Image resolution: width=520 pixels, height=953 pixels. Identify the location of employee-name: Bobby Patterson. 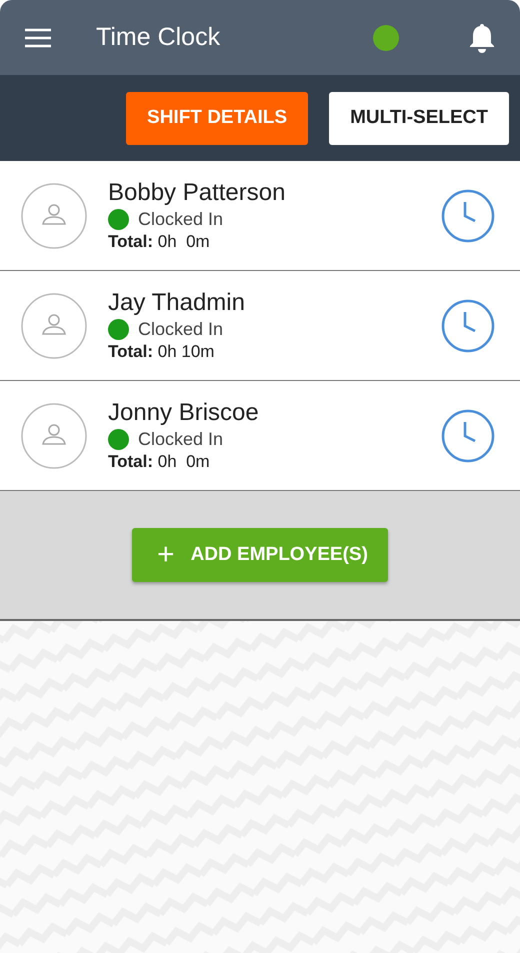
(197, 193).